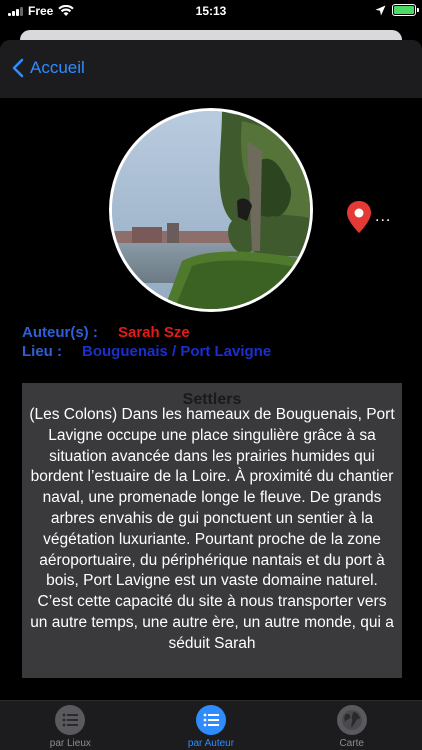  What do you see at coordinates (70, 743) in the screenshot?
I see `tab-label: par Lieux` at bounding box center [70, 743].